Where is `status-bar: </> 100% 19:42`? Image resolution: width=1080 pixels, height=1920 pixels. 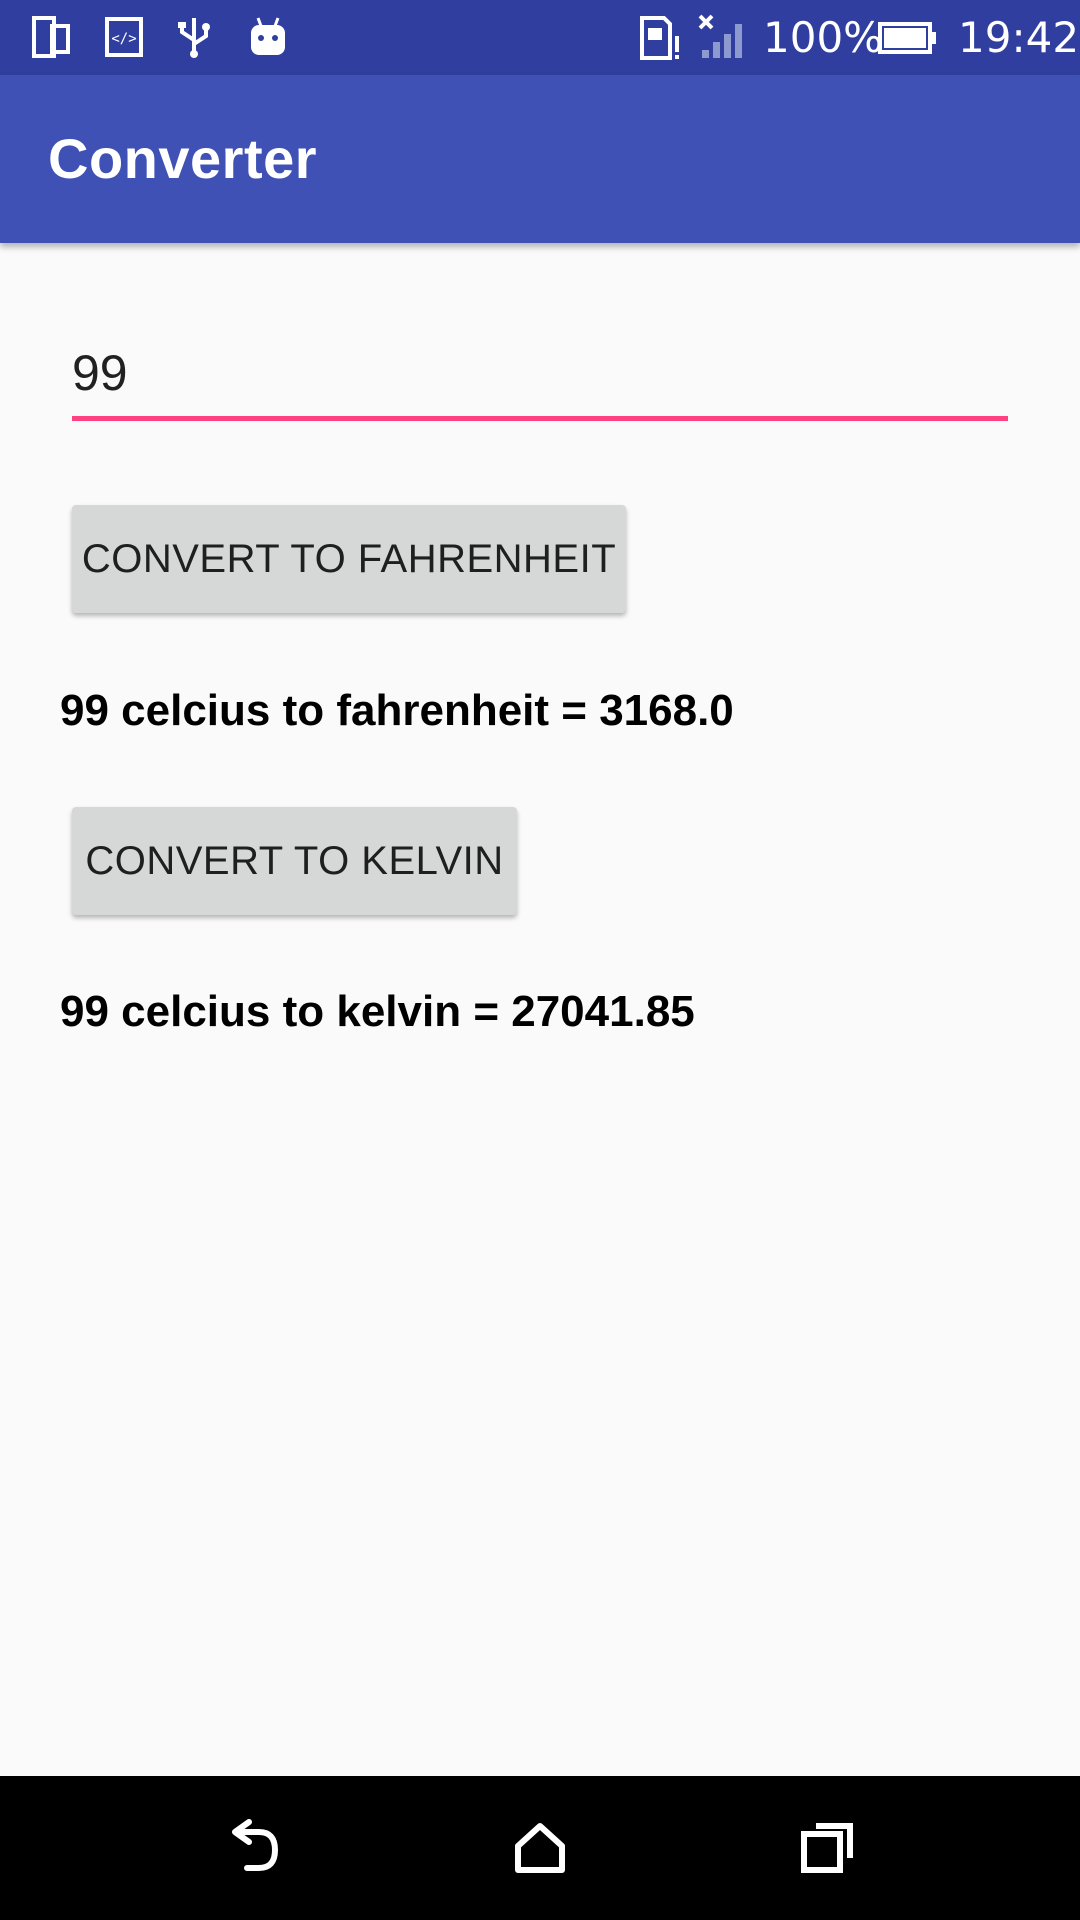
status-bar: </> 100% 19:42 is located at coordinates (540, 37).